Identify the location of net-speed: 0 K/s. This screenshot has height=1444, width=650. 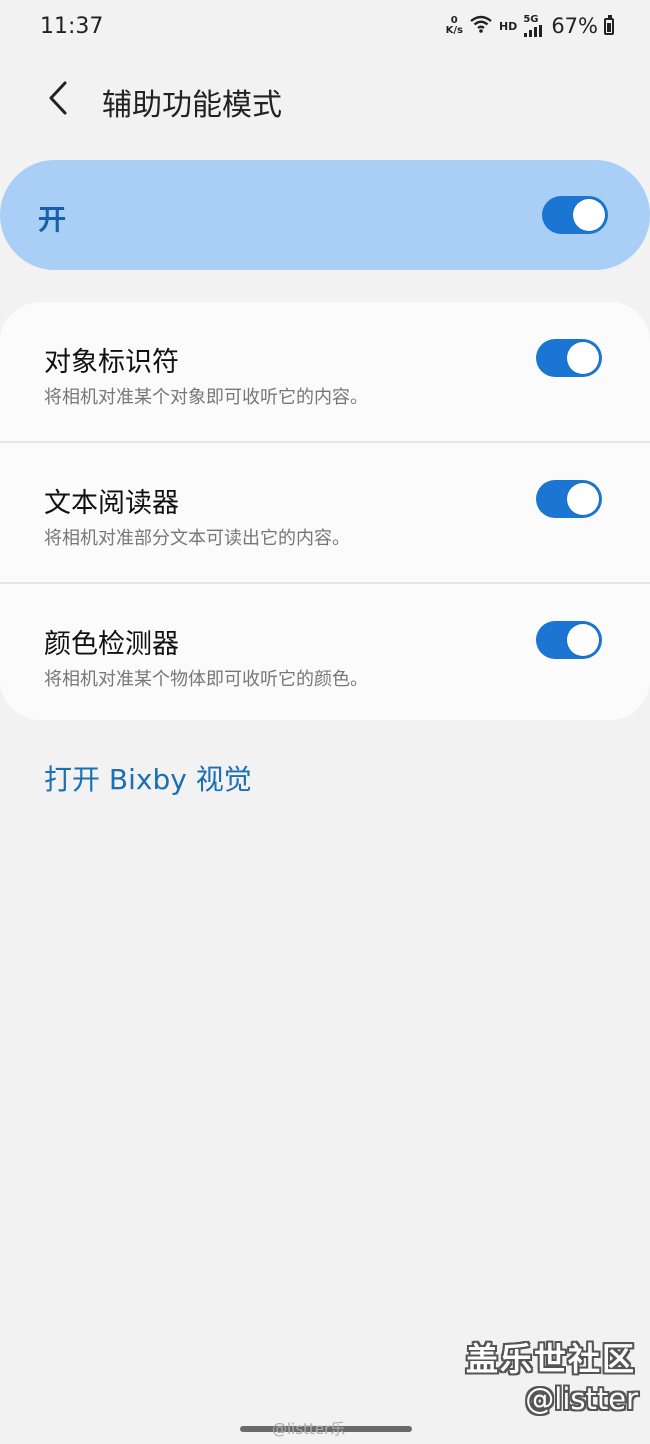
(454, 26).